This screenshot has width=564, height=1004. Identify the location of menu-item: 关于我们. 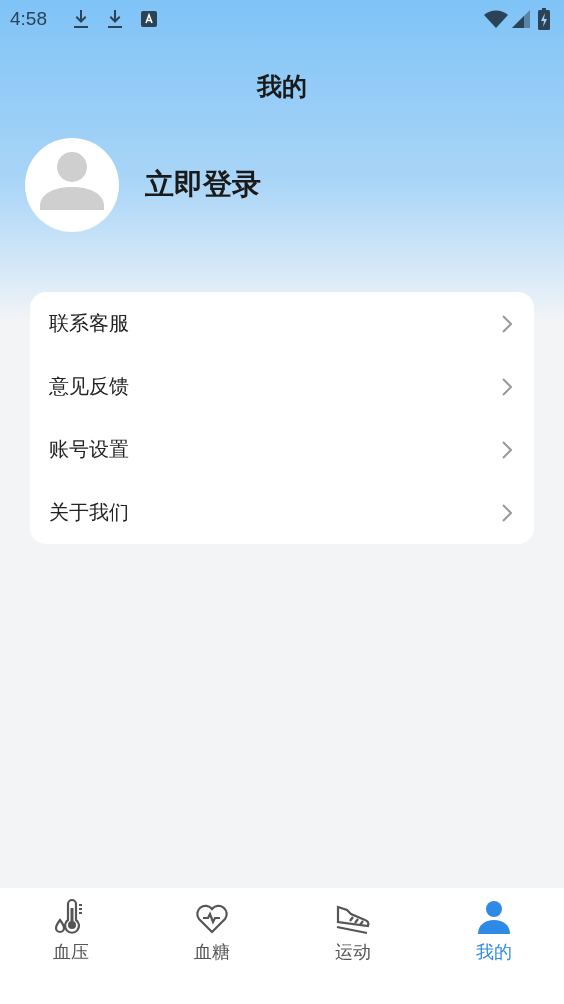
(282, 512).